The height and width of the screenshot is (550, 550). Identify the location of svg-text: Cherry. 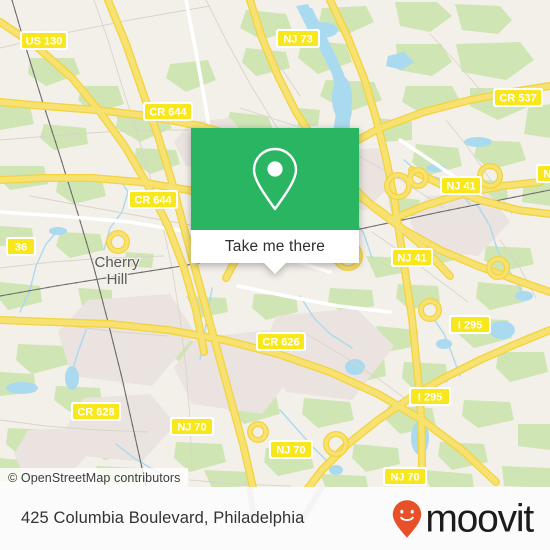
(117, 262).